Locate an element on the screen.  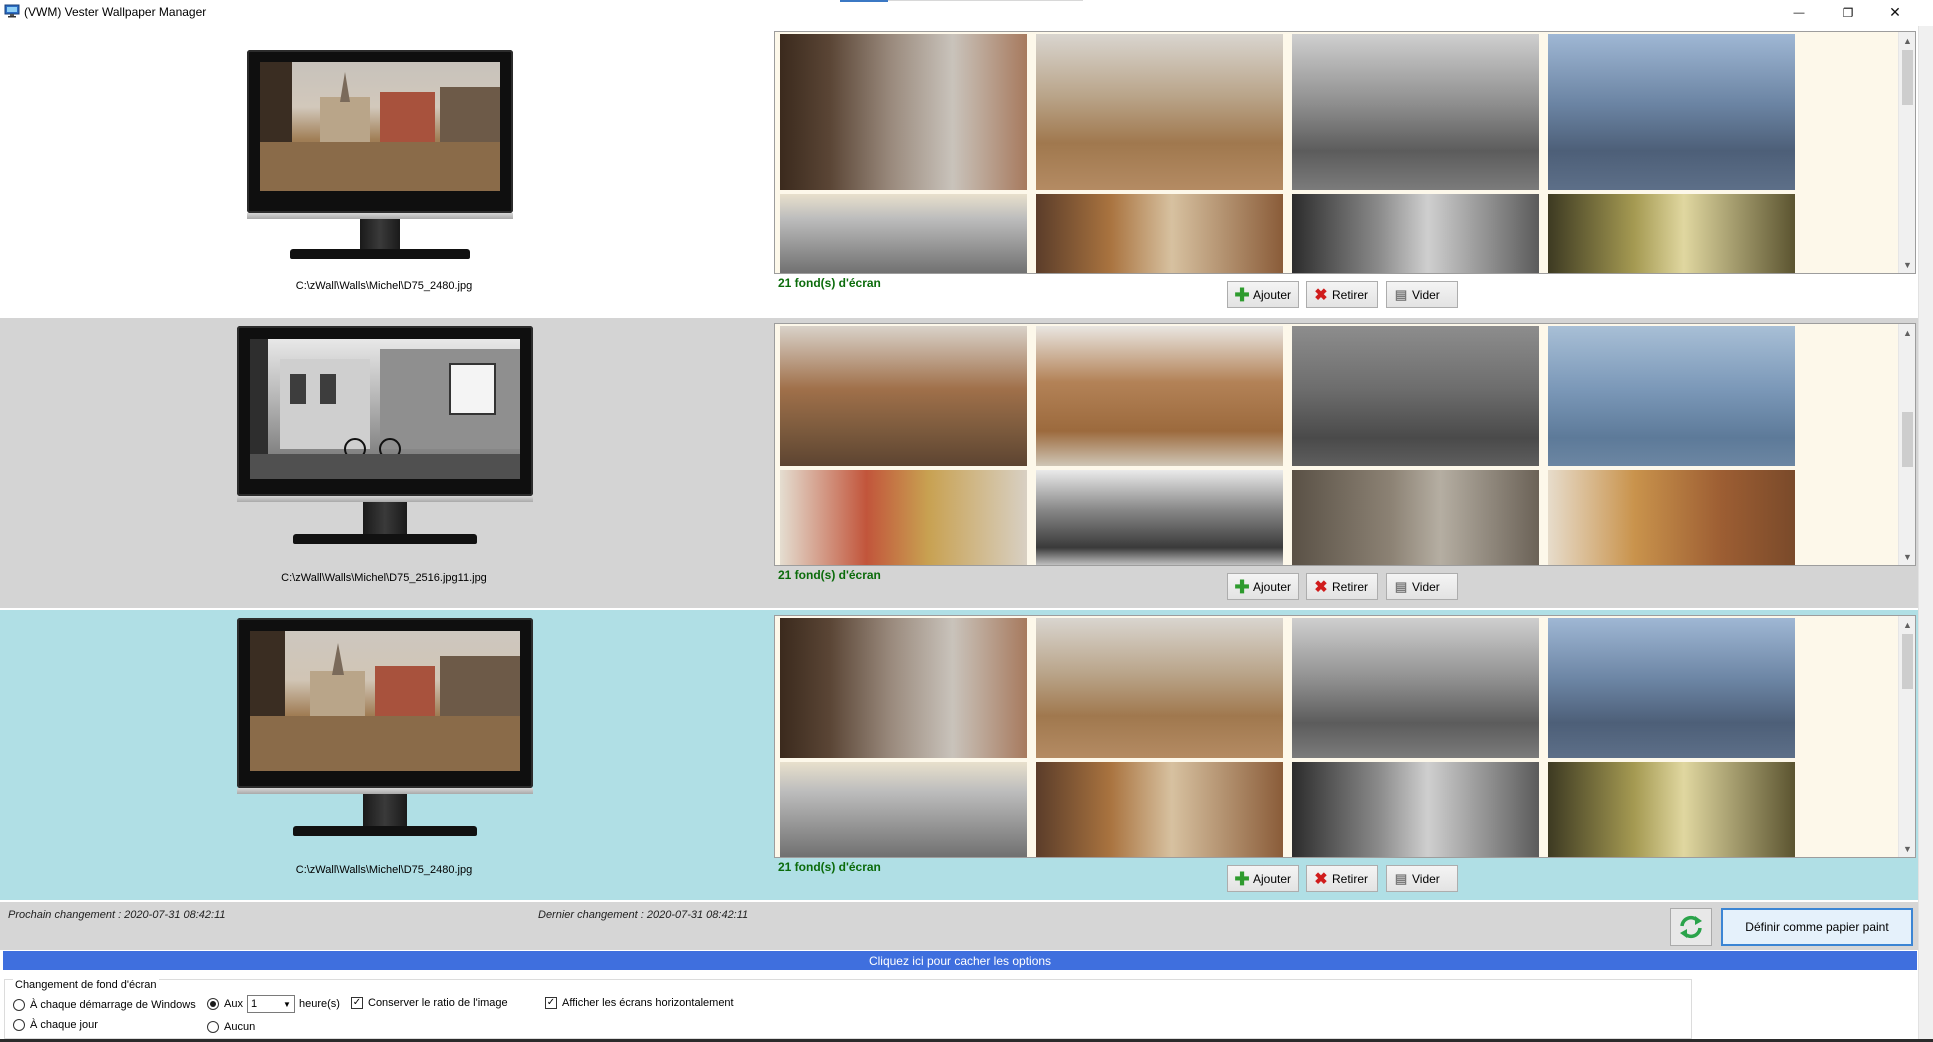
daily-option: À chaque jour is located at coordinates (55, 1025).